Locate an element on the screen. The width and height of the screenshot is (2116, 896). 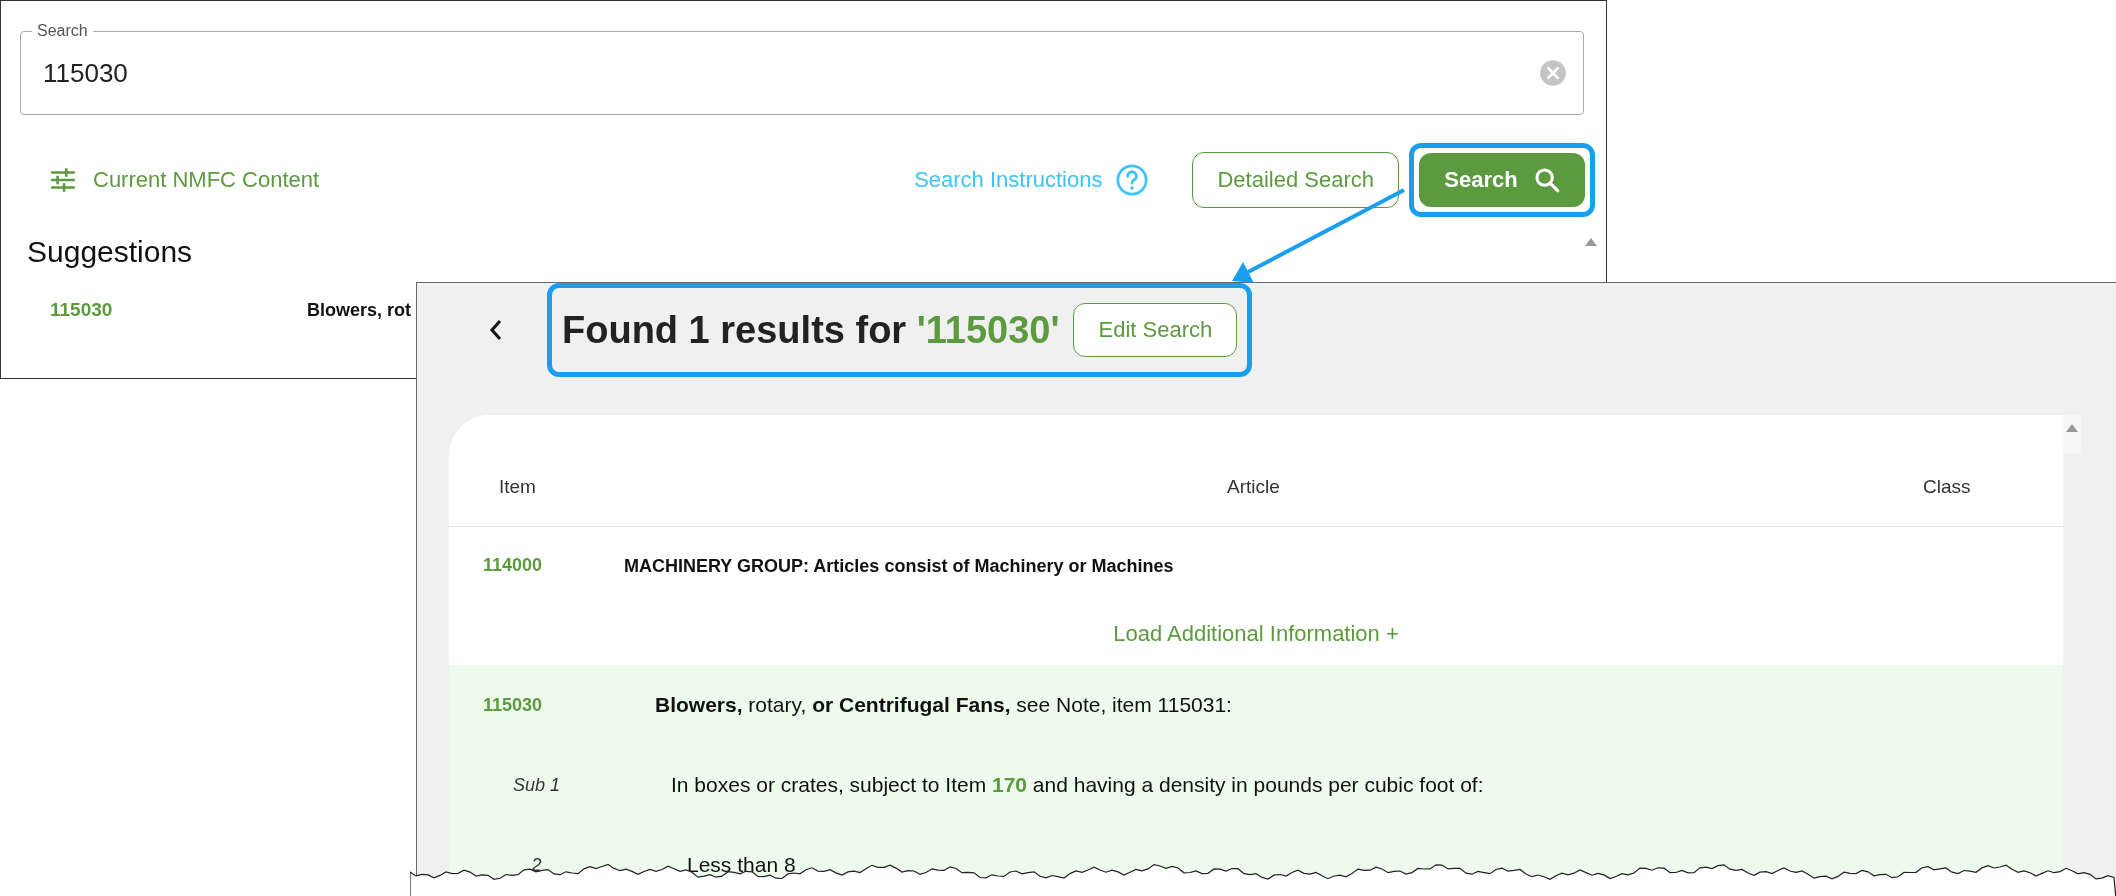
detailed-search-button: Detailed Search is located at coordinates (1295, 180).